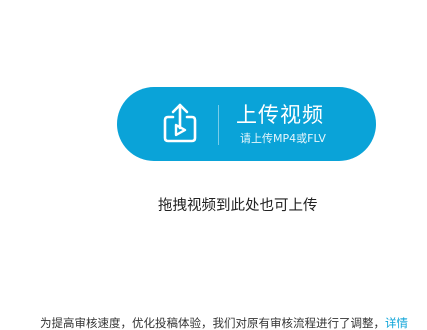  I want to click on upload-button-title: 上传视频, so click(280, 115).